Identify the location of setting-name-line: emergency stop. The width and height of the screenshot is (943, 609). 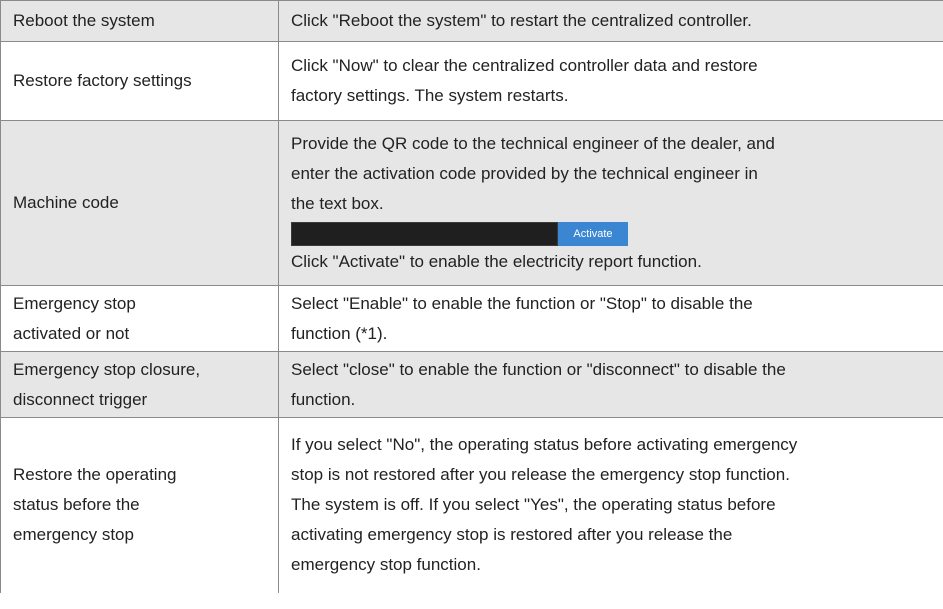
(73, 535).